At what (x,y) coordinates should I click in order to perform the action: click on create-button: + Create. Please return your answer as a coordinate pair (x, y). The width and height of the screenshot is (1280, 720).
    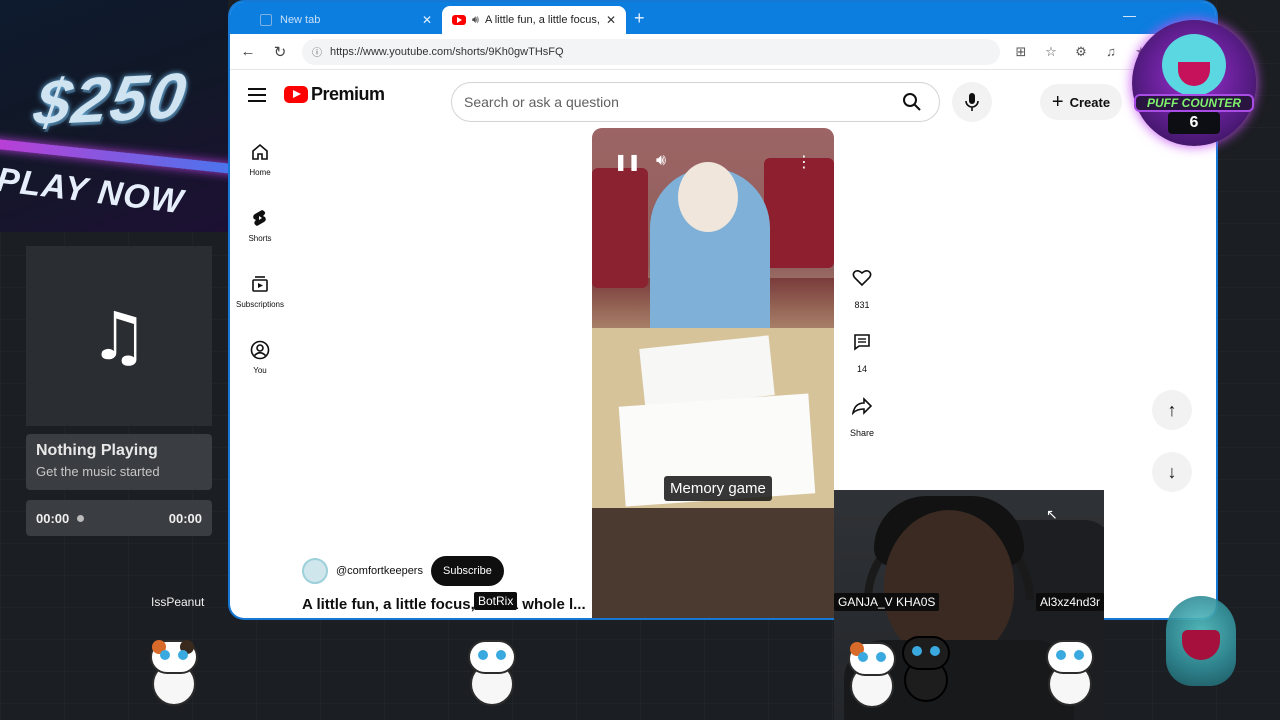
    Looking at the image, I should click on (1081, 102).